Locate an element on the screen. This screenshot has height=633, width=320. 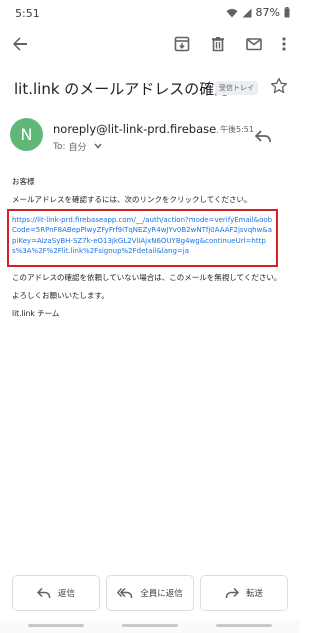
mail-icon is located at coordinates (254, 46).